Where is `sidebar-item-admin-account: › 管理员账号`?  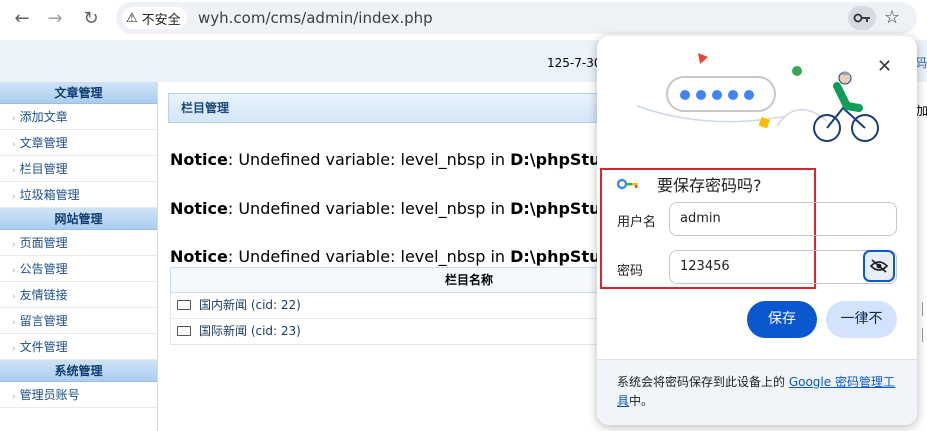 sidebar-item-admin-account: › 管理员账号 is located at coordinates (78, 395).